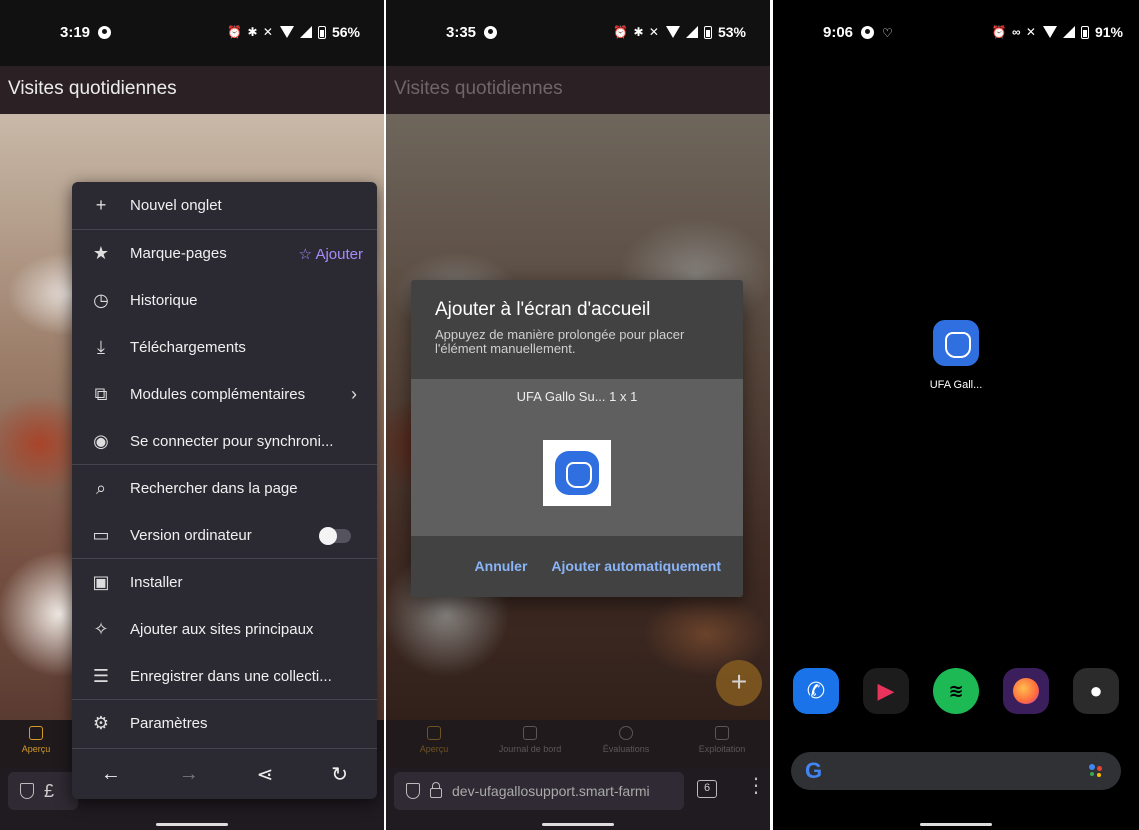  What do you see at coordinates (1096, 771) in the screenshot?
I see `assistant-icon` at bounding box center [1096, 771].